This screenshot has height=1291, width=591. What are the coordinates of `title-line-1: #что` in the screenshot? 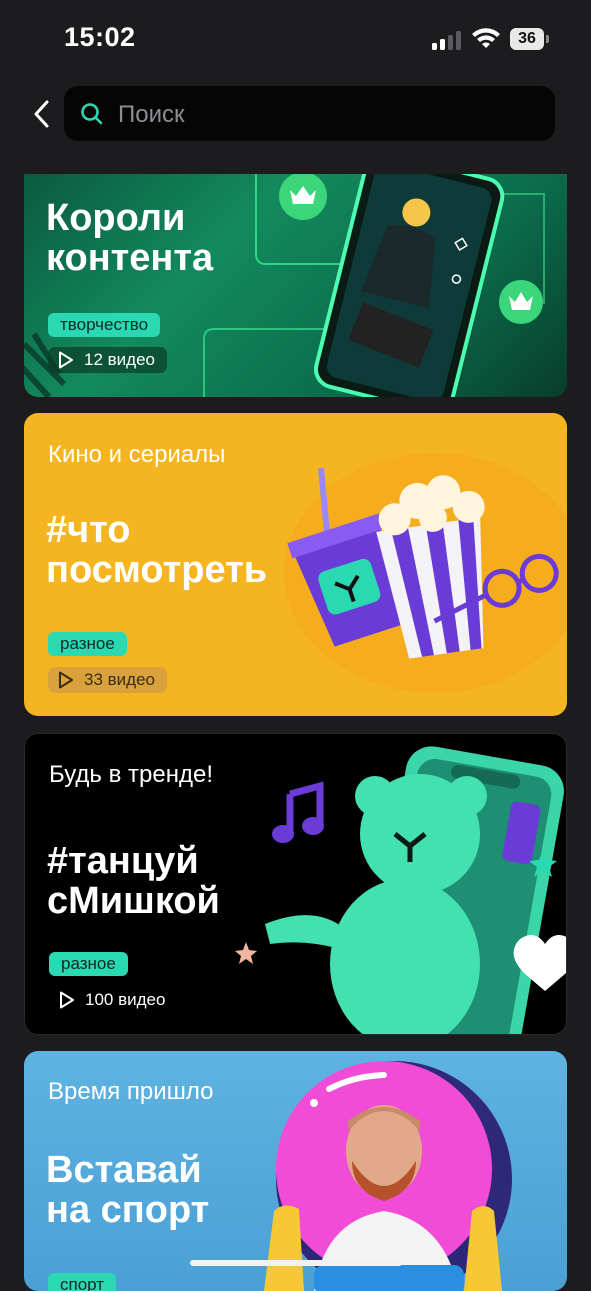 It's located at (88, 530).